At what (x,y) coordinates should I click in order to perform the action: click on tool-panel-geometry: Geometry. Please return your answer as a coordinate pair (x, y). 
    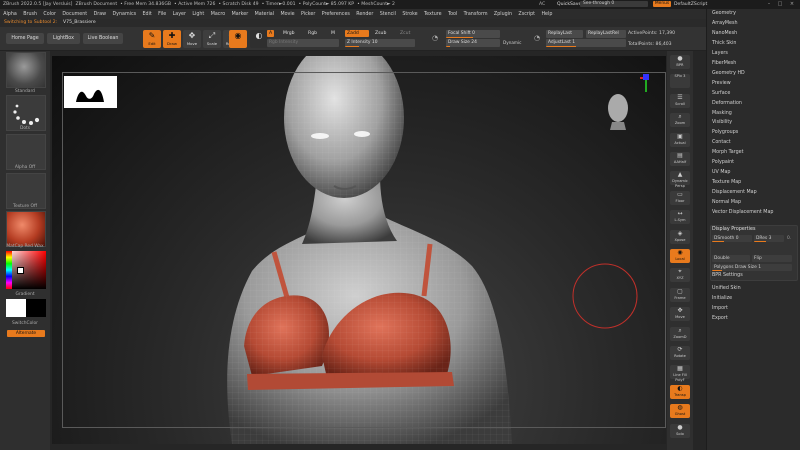
    Looking at the image, I should click on (724, 14).